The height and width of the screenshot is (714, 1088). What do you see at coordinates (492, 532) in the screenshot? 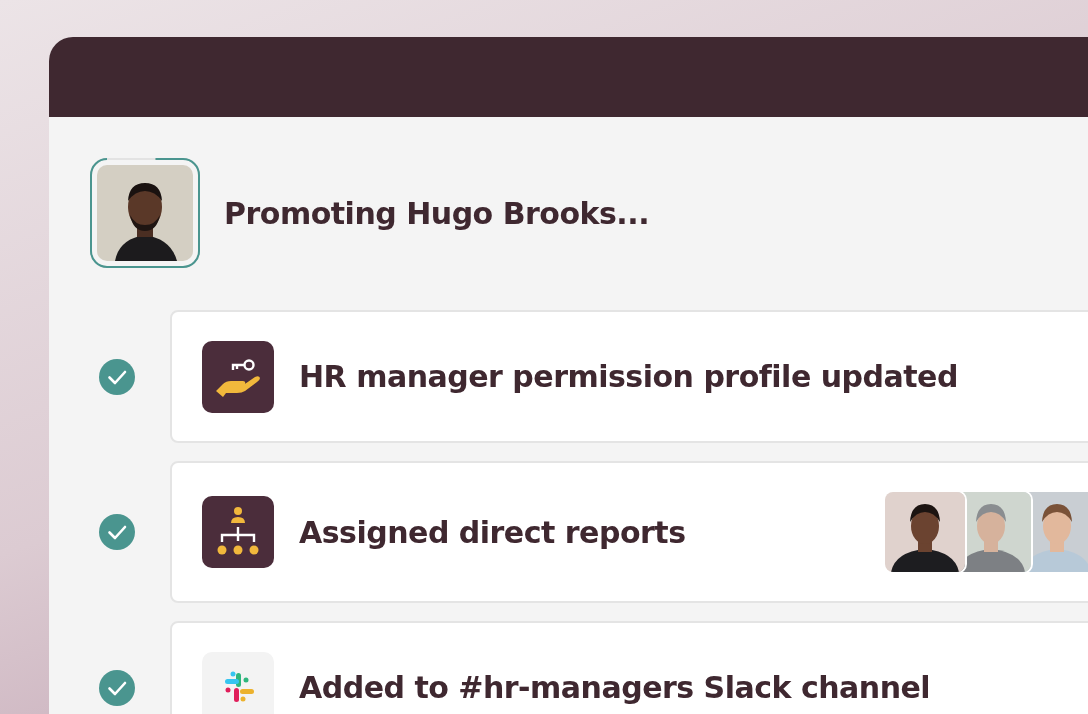
I see `step-label: Assigned direct reports` at bounding box center [492, 532].